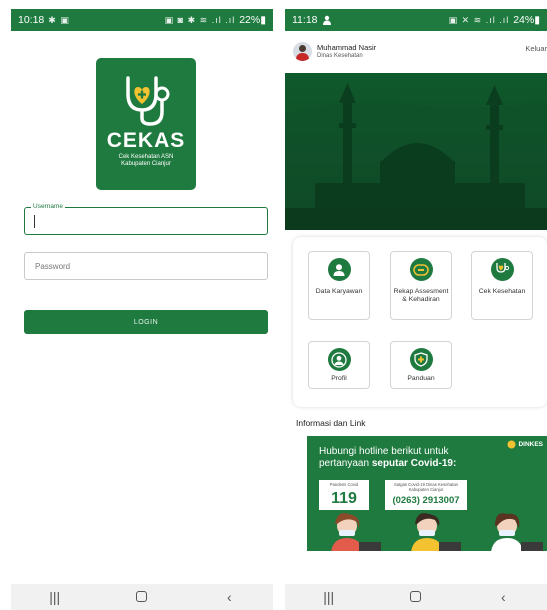 The image size is (547, 610). What do you see at coordinates (479, 19) in the screenshot?
I see `system-icons: ▣ ✕ ≋ .ıl .ıl` at bounding box center [479, 19].